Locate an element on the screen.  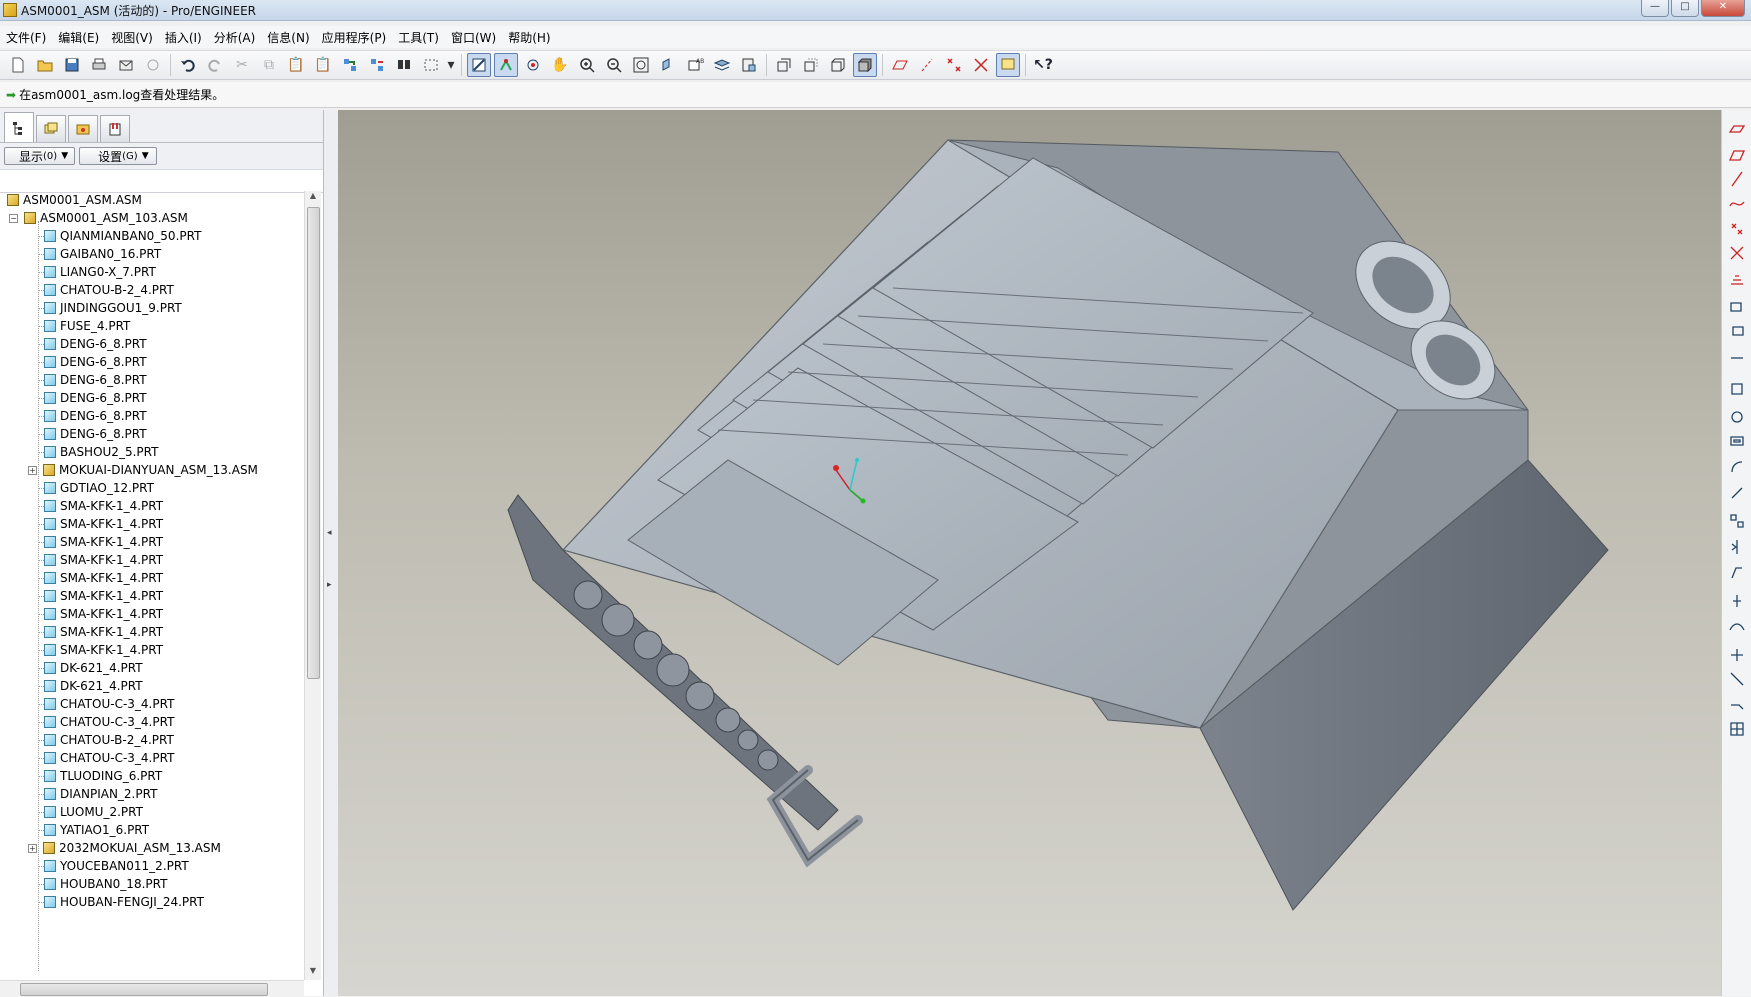
tree-item: HOUBAN0_18.PRT is located at coordinates (102, 884).